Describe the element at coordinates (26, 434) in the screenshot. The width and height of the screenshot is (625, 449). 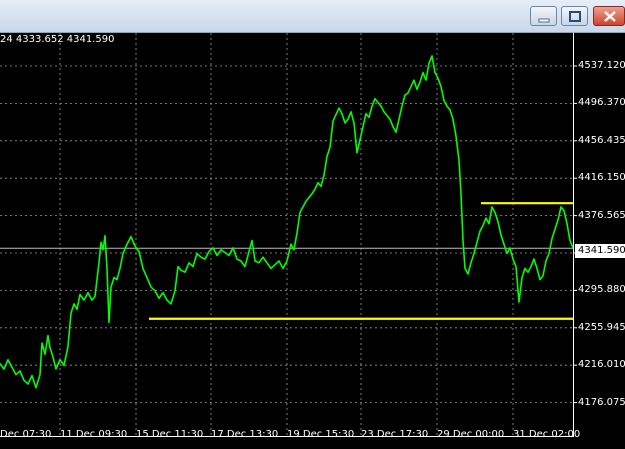
I see `x-tick-label: Dec 07:30` at that location.